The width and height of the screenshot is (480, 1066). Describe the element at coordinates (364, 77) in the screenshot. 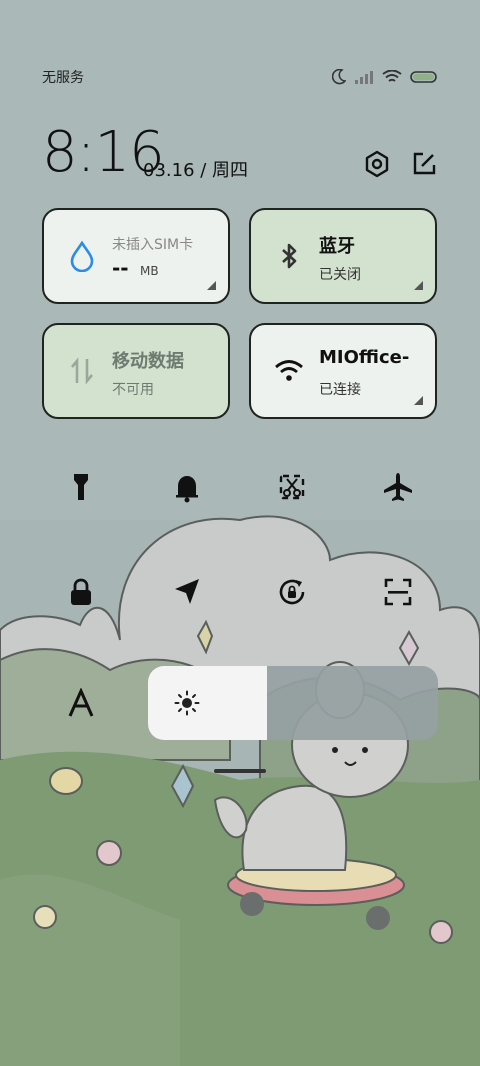

I see `signal-icon` at that location.